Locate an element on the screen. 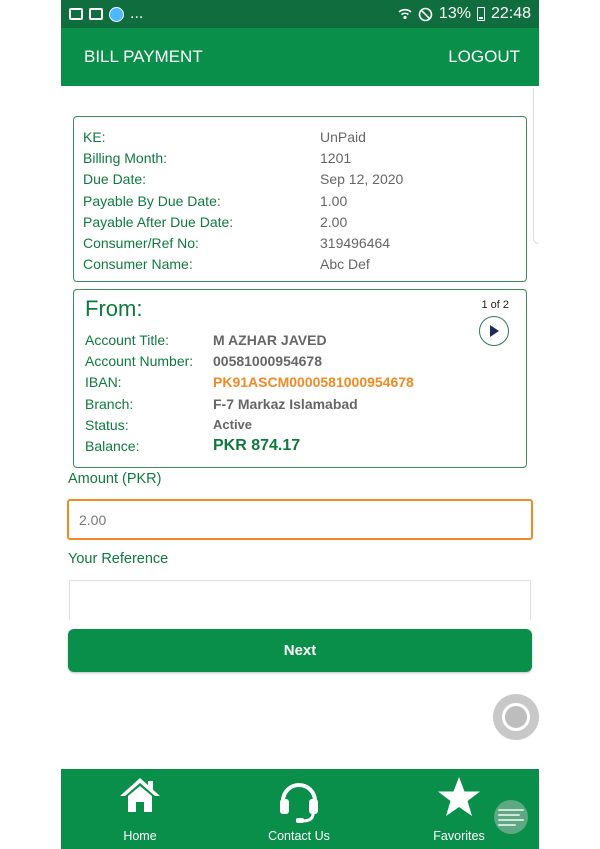 The width and height of the screenshot is (600, 849). bill-value: UnPaid is located at coordinates (343, 136).